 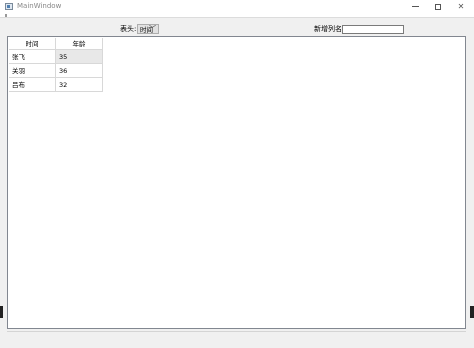 I want to click on app-window-icon, so click(x=9, y=6).